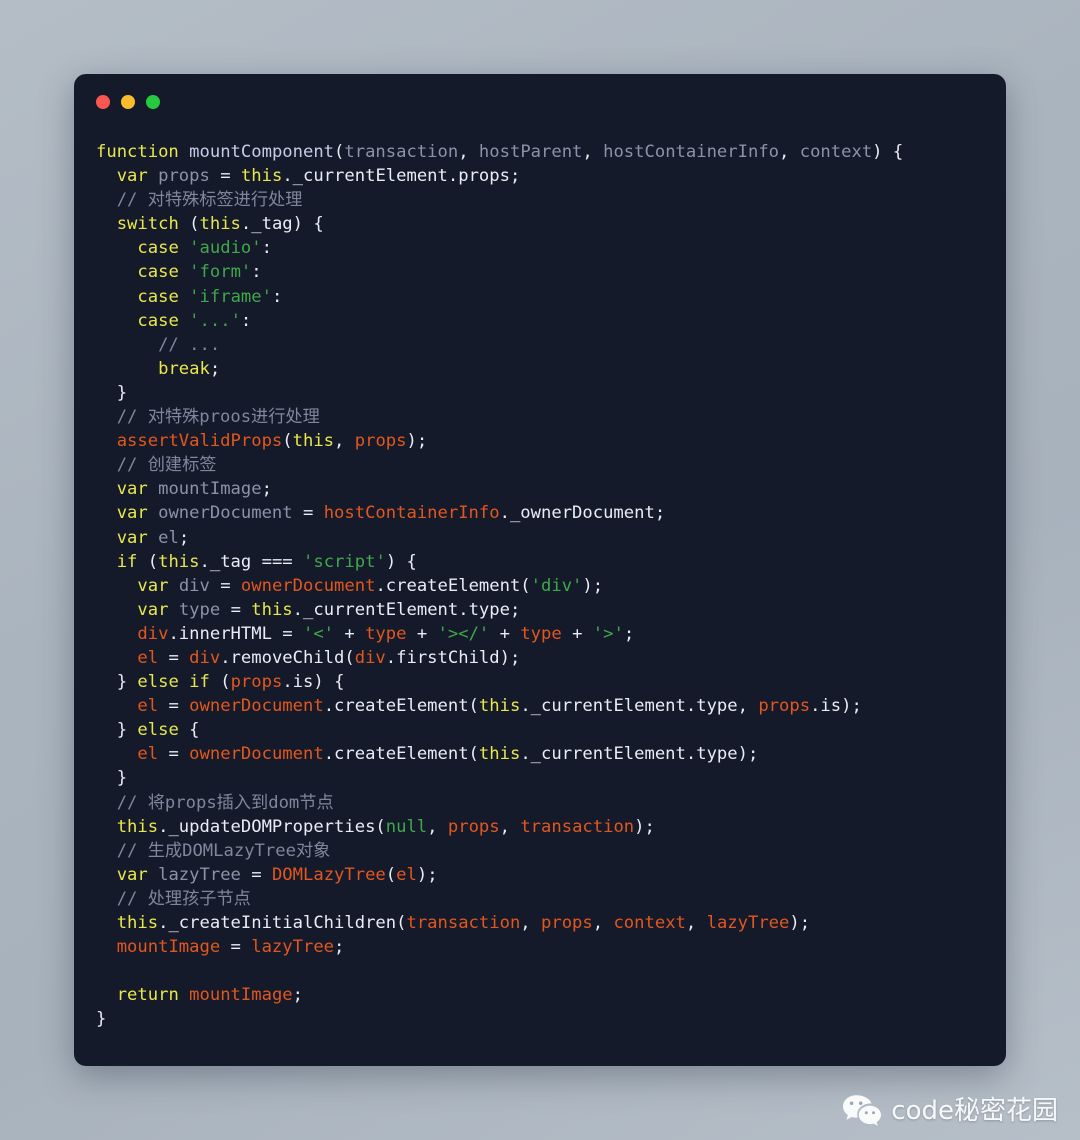 Image resolution: width=1080 pixels, height=1140 pixels. What do you see at coordinates (277, 561) in the screenshot?
I see `code-token: ===` at bounding box center [277, 561].